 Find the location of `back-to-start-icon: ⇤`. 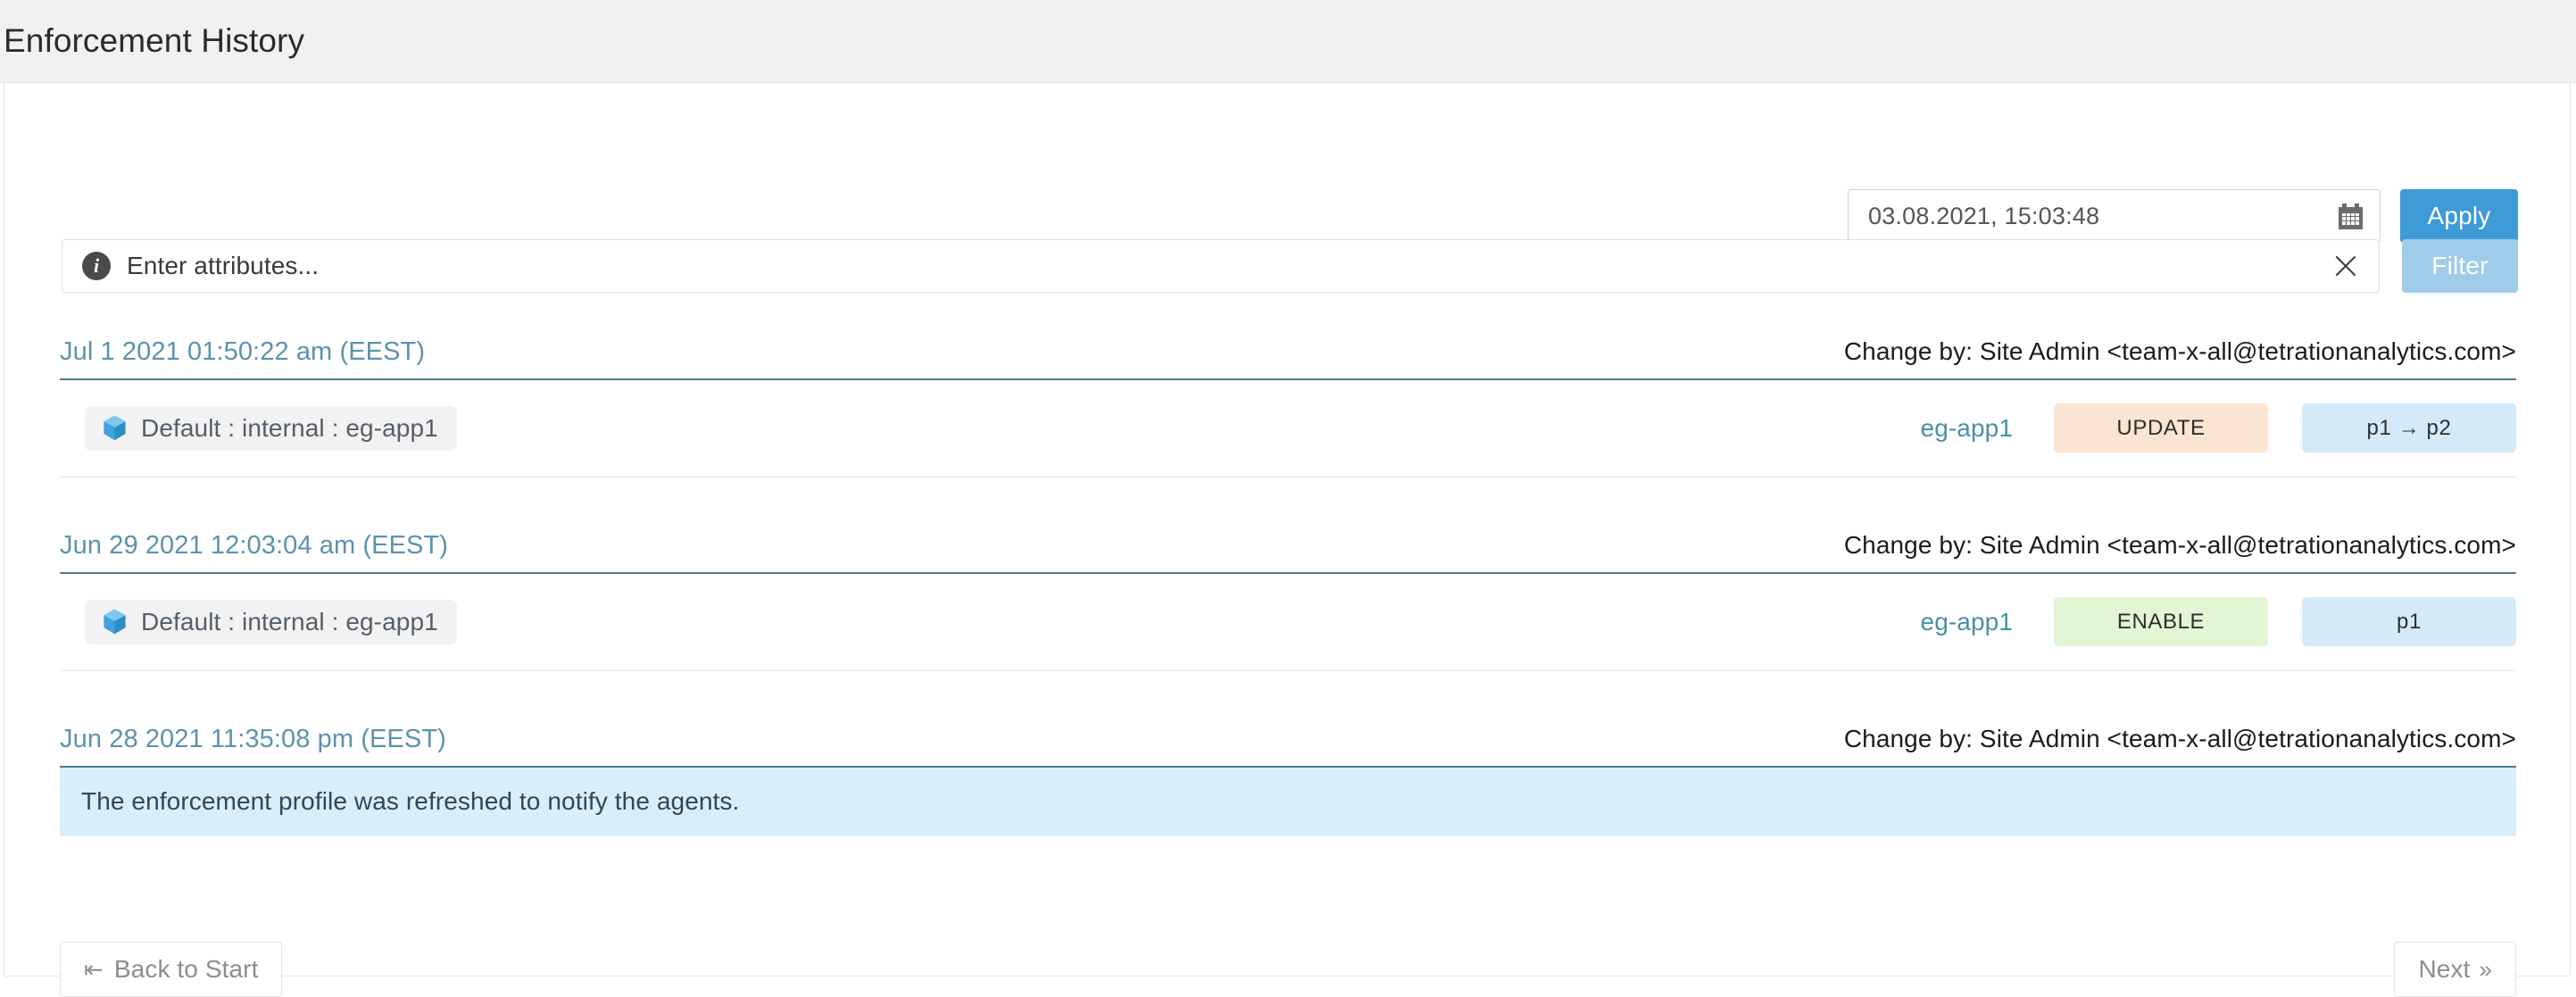

back-to-start-icon: ⇤ is located at coordinates (94, 969).